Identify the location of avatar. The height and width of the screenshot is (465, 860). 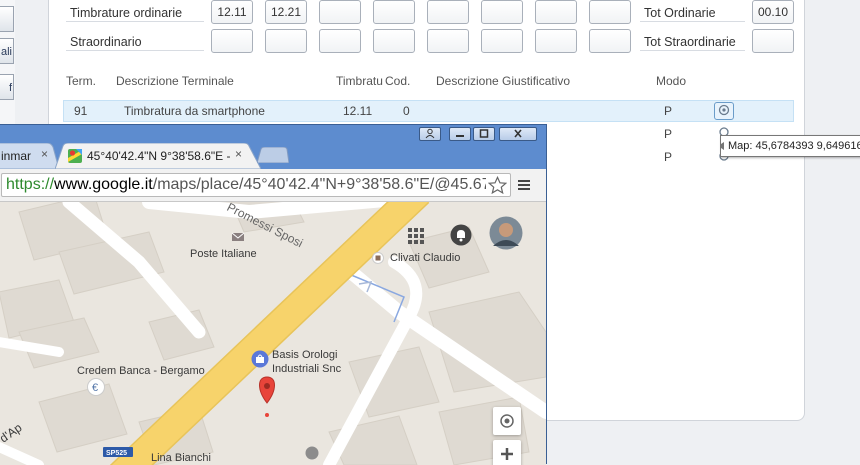
(506, 234).